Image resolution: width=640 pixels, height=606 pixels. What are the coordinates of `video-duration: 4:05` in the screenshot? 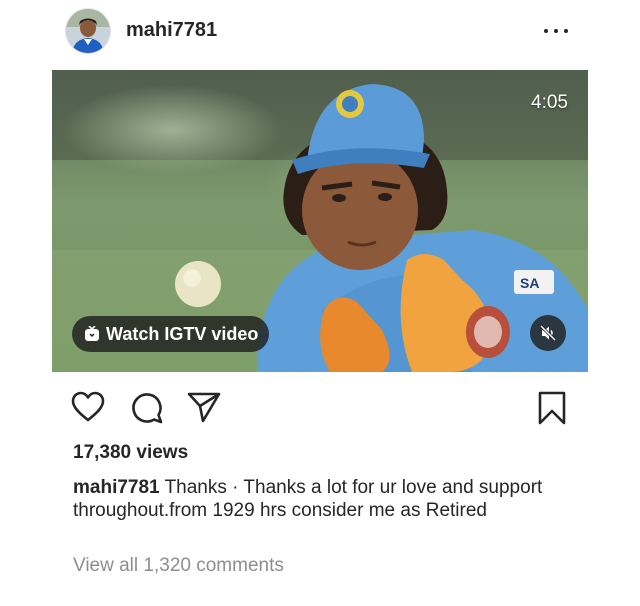 It's located at (549, 102).